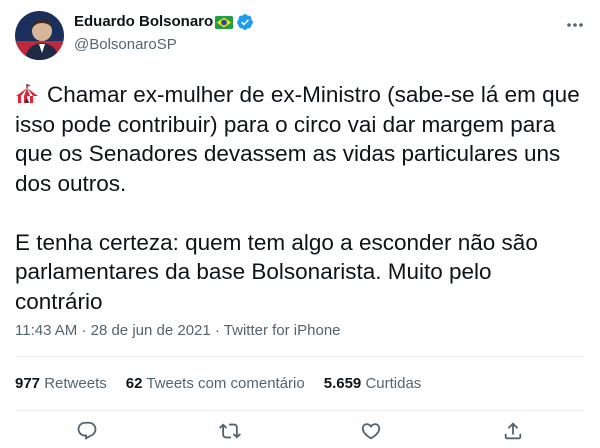  I want to click on circus-tent-icon, so click(27, 92).